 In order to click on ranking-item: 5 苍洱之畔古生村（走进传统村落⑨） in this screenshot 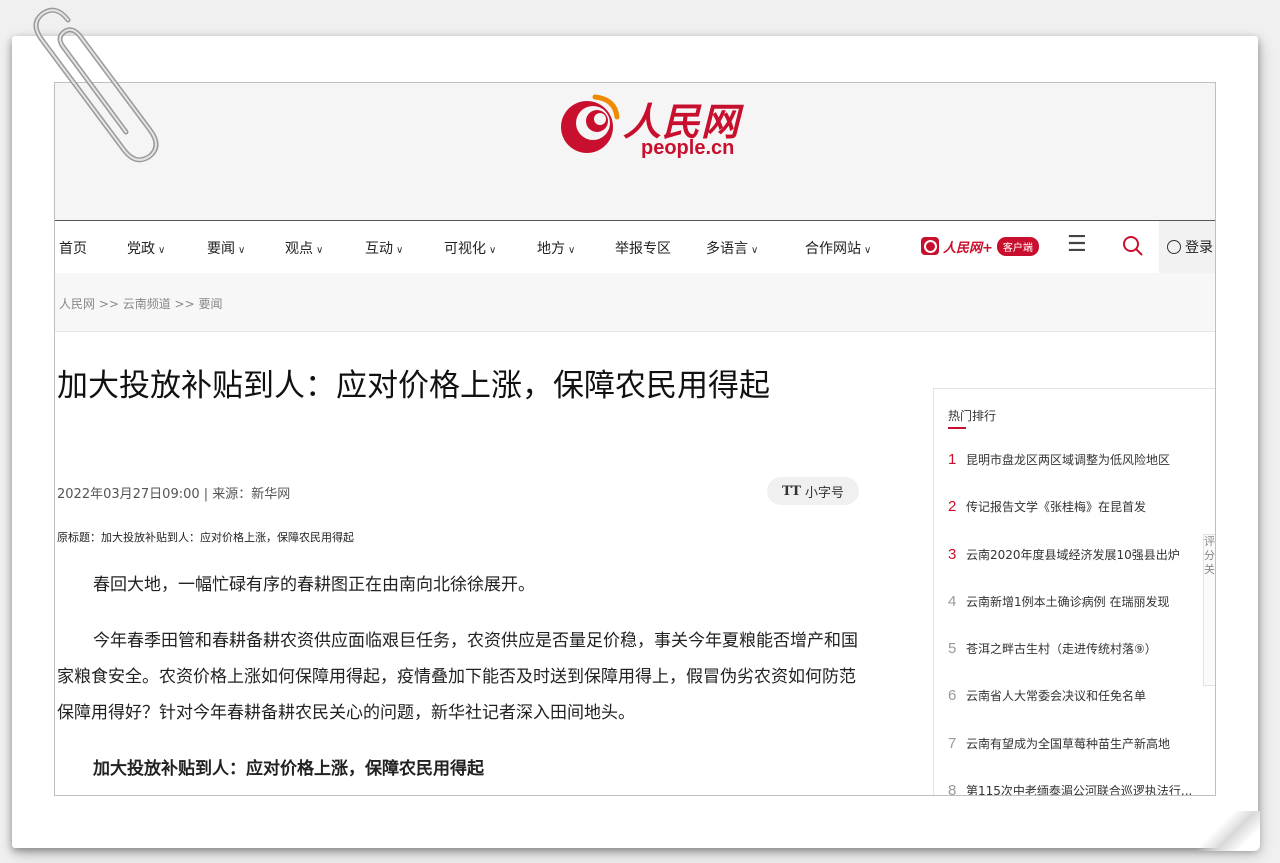, I will do `click(1081, 648)`.